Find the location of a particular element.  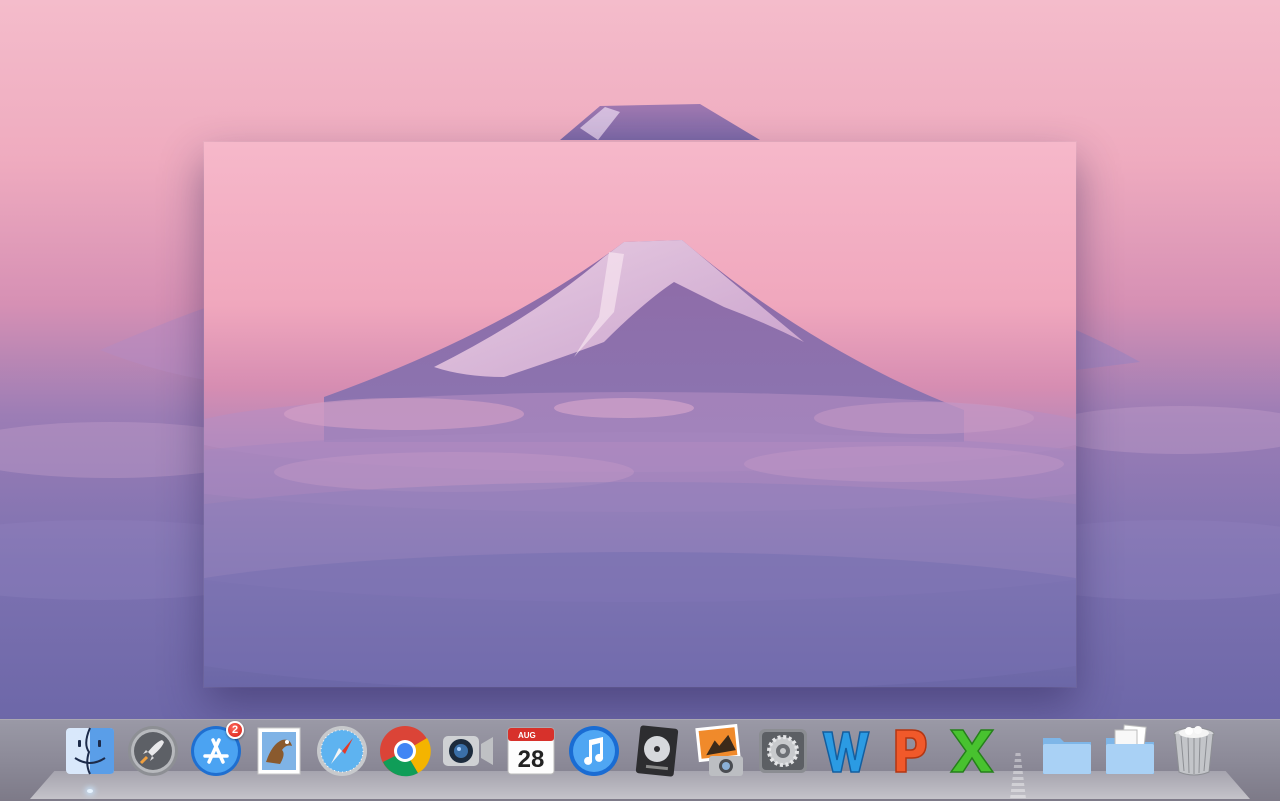

dock-item-chrome is located at coordinates (405, 751).